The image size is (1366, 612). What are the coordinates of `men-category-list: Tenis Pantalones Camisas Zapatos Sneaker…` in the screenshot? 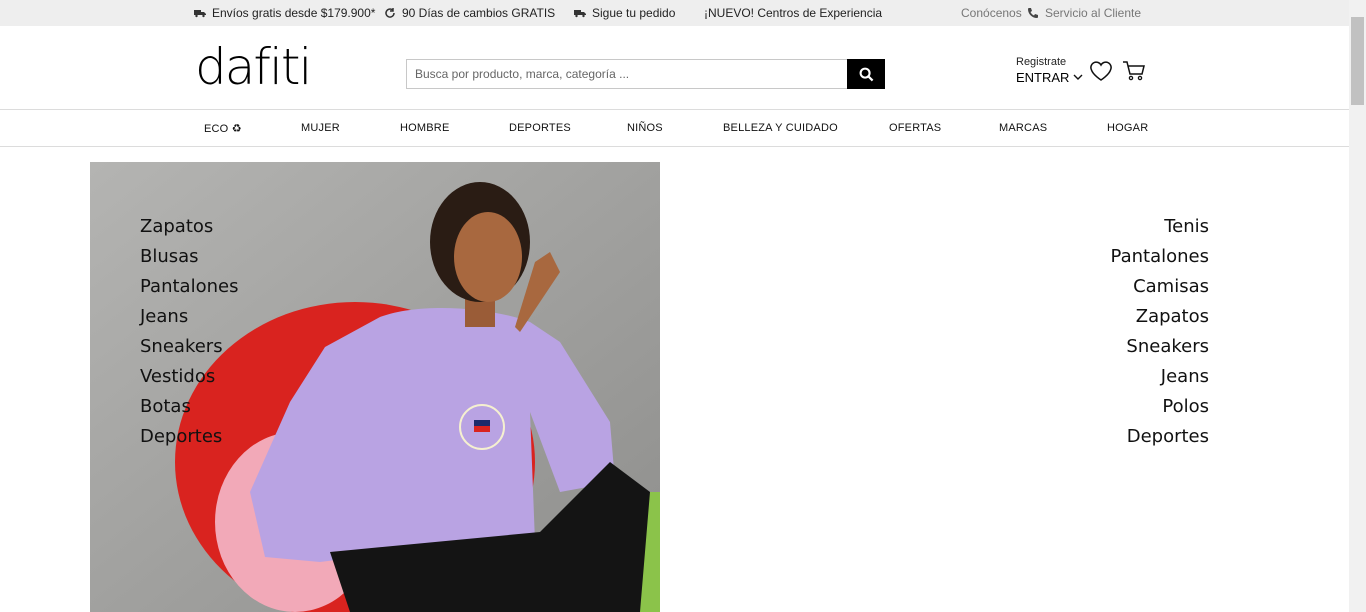 It's located at (1160, 332).